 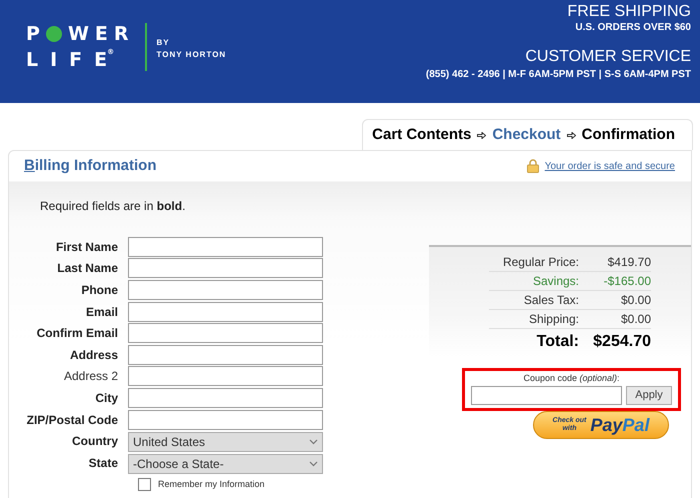 What do you see at coordinates (629, 12) in the screenshot?
I see `promo-title: FREE SHIPPING` at bounding box center [629, 12].